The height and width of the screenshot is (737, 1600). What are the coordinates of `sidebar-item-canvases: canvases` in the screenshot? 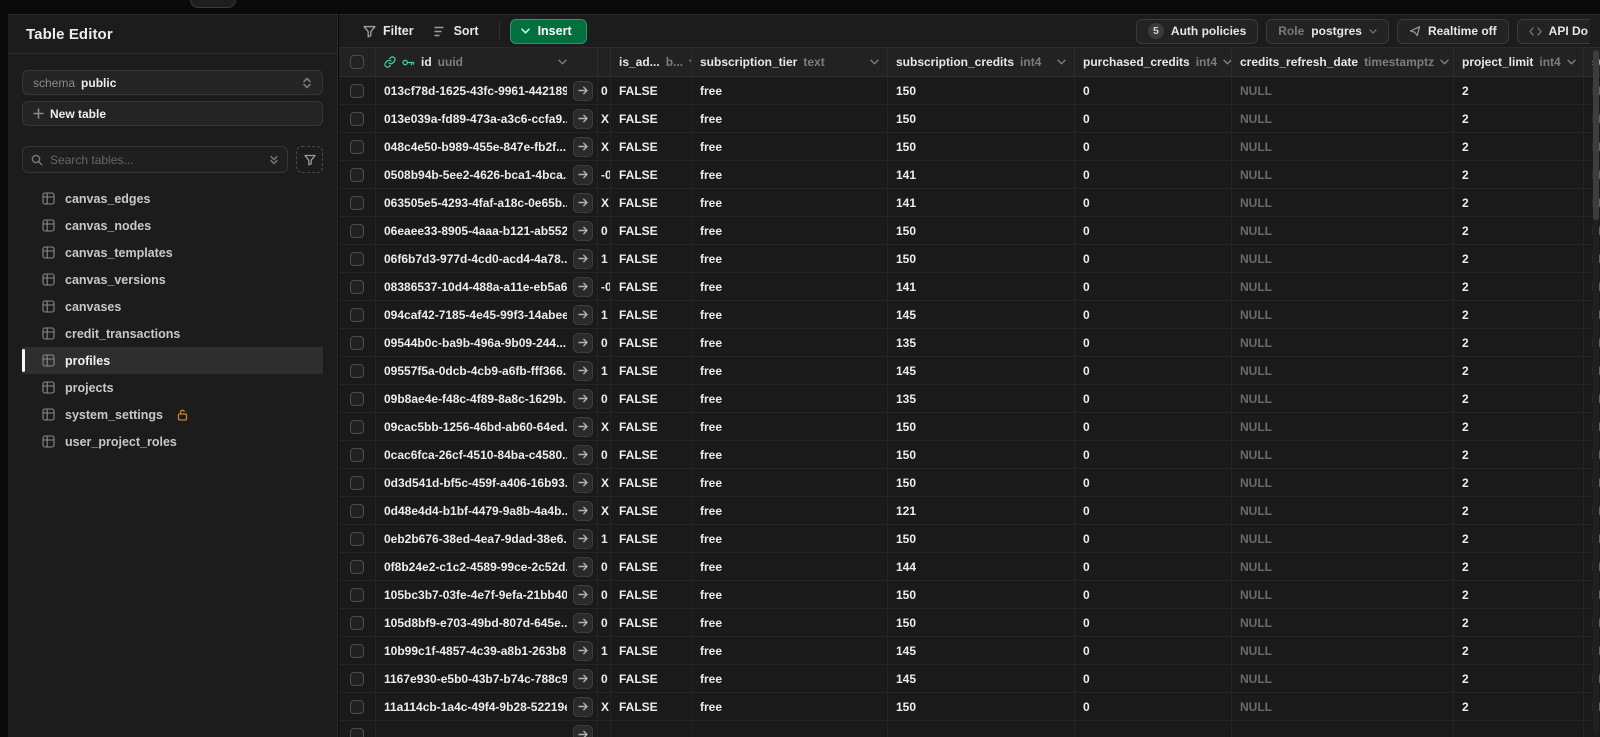 It's located at (172, 306).